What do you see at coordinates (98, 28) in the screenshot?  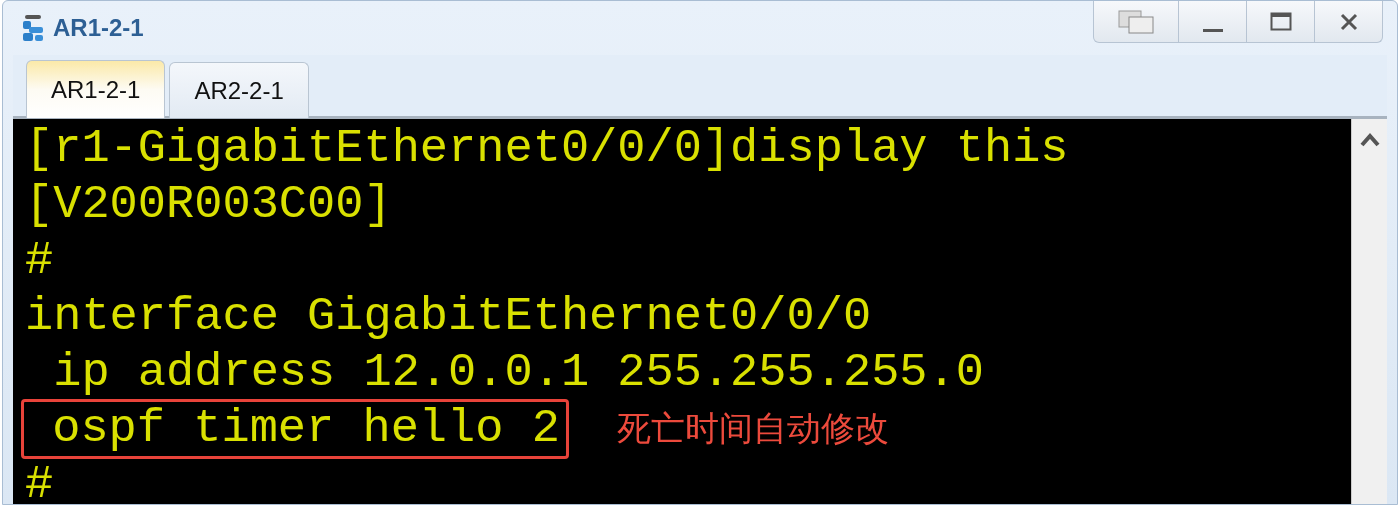 I see `window-title: AR1-2-1` at bounding box center [98, 28].